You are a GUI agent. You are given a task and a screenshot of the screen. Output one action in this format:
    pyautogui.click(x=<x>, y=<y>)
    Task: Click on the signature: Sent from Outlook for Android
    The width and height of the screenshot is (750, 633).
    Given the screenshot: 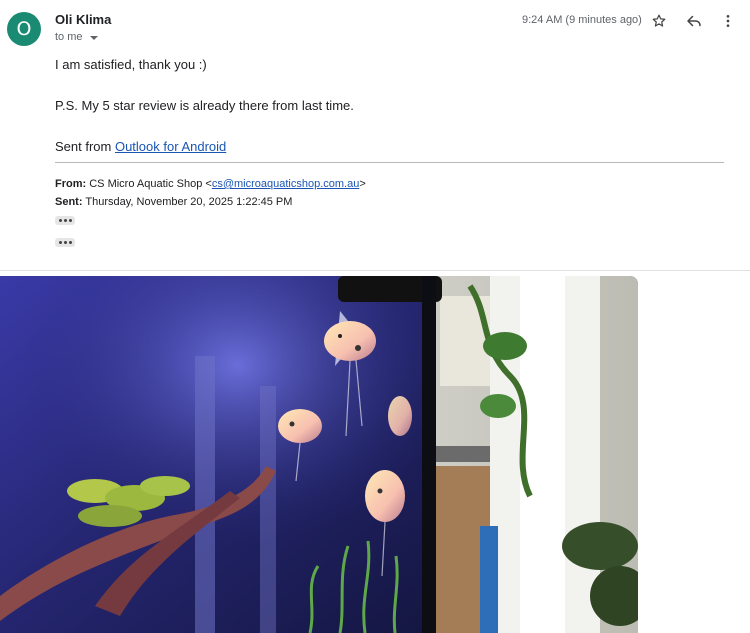 What is the action you would take?
    pyautogui.click(x=140, y=146)
    